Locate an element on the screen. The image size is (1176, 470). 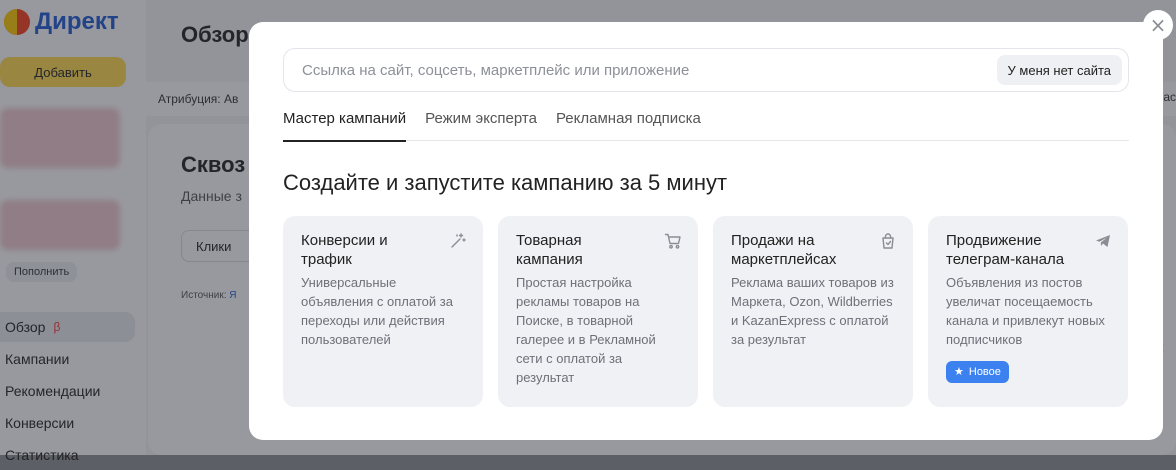
magic-wand-icon is located at coordinates (458, 240).